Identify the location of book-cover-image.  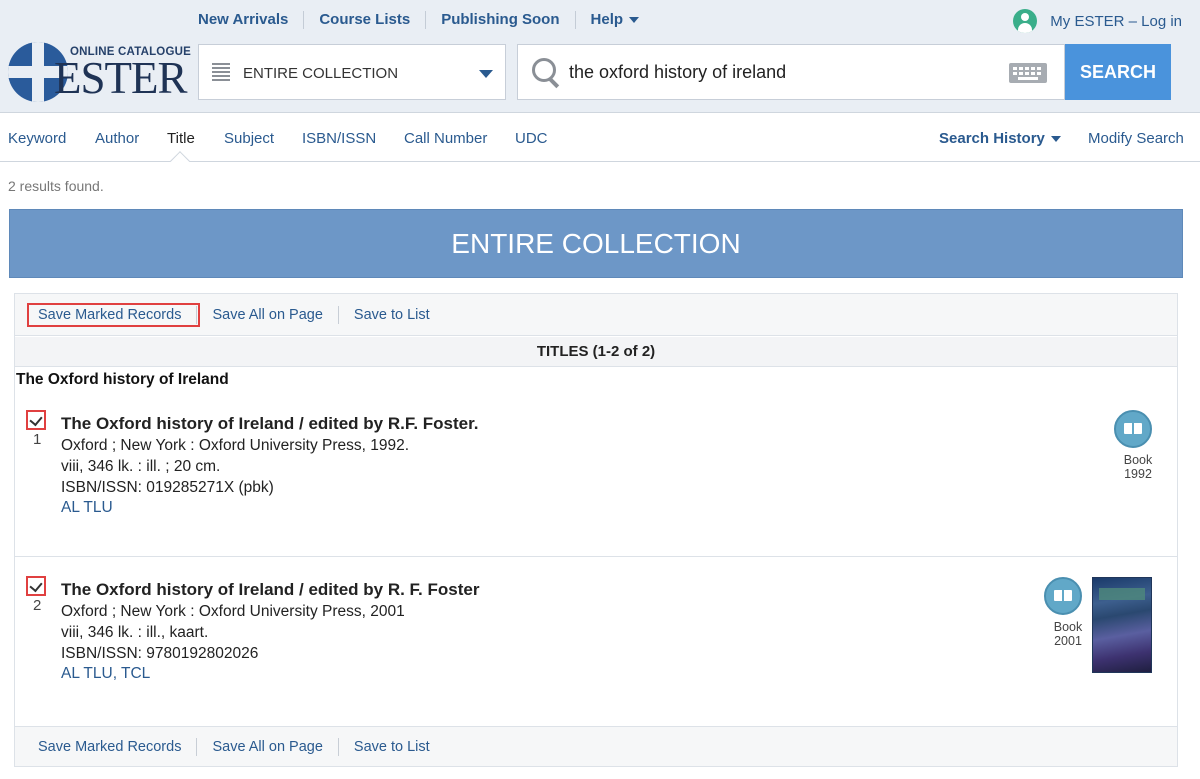
(1122, 625).